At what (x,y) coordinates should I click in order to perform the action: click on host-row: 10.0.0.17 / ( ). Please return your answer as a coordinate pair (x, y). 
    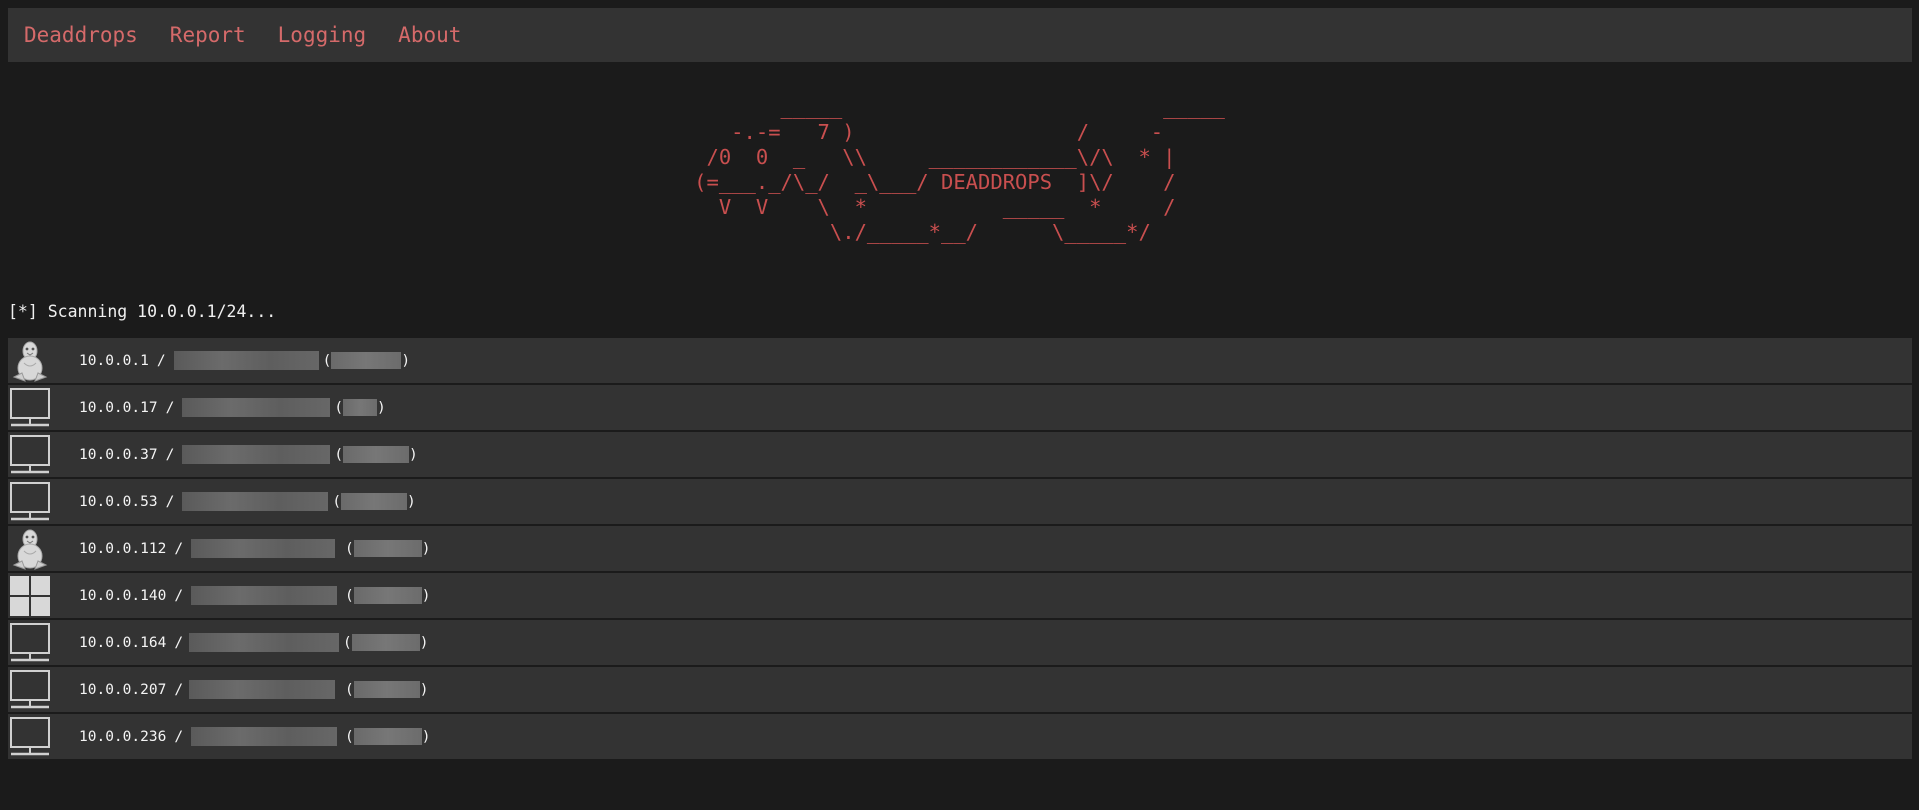
    Looking at the image, I should click on (960, 407).